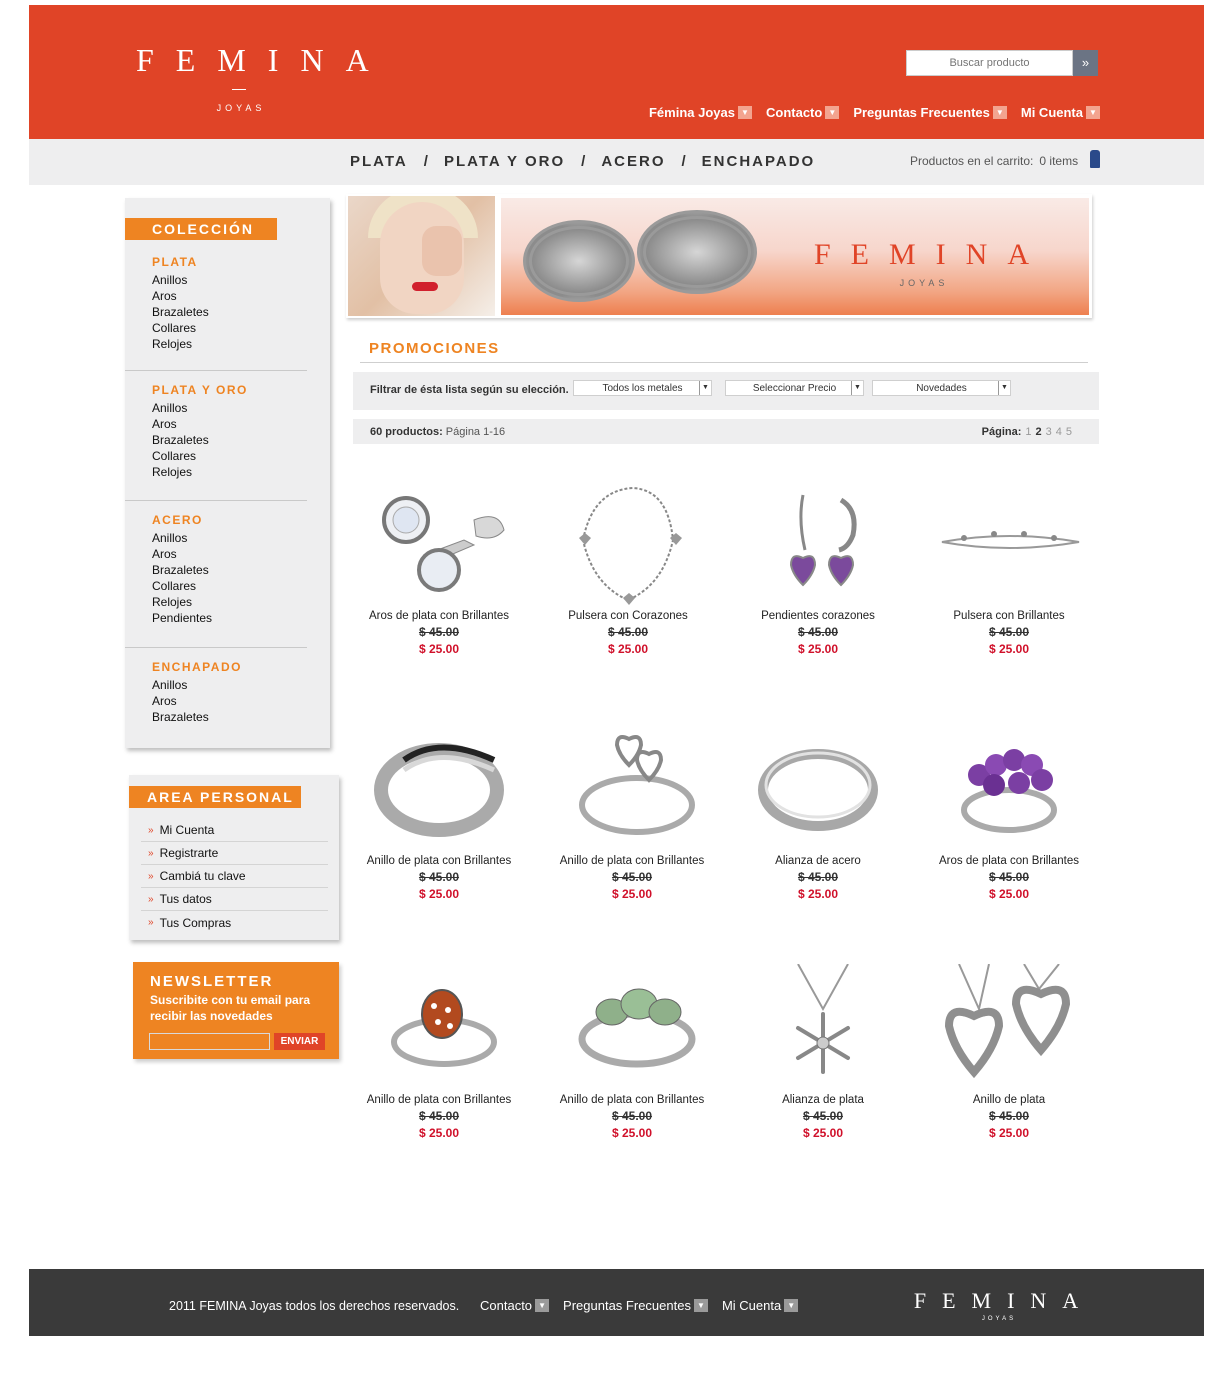 The image size is (1223, 1374). What do you see at coordinates (299, 1041) in the screenshot?
I see `newsletter-submit-button: ENVIAR` at bounding box center [299, 1041].